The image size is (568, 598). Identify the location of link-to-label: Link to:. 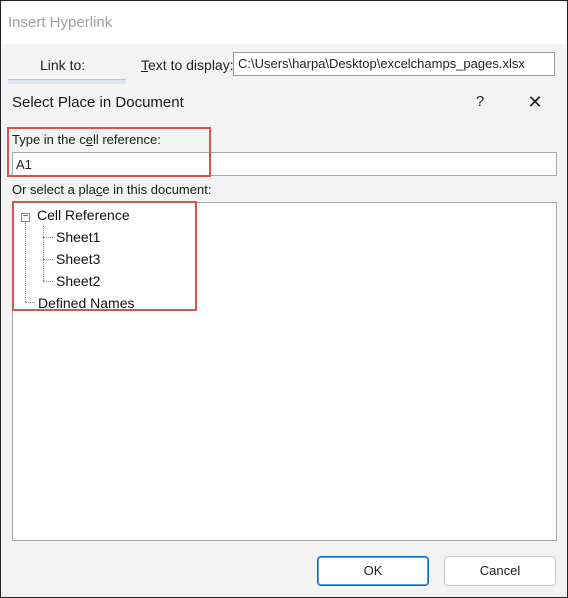
(63, 65).